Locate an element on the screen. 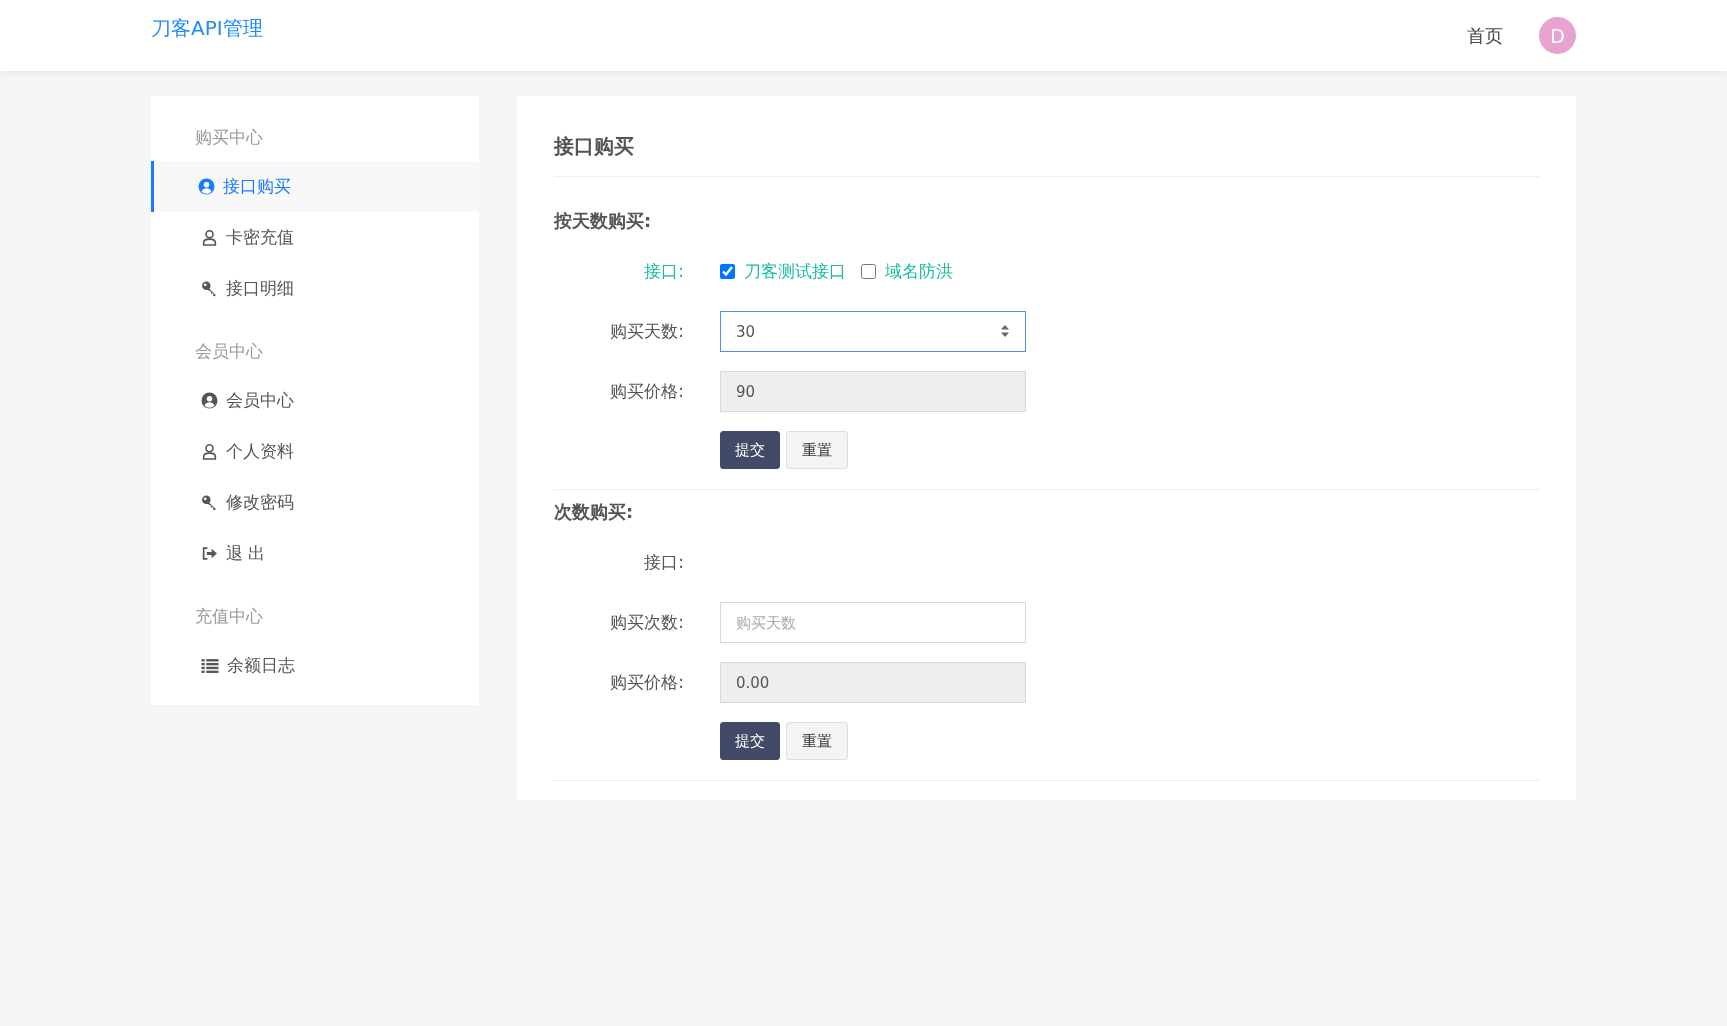  field-label: 购买次数: is located at coordinates (647, 622).